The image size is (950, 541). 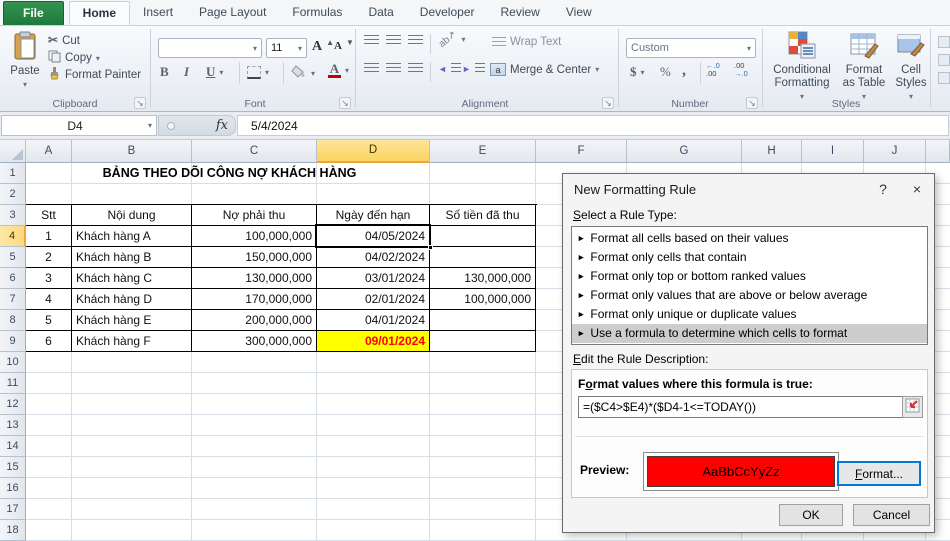 What do you see at coordinates (49, 215) in the screenshot?
I see `header-cell-Stt: Stt` at bounding box center [49, 215].